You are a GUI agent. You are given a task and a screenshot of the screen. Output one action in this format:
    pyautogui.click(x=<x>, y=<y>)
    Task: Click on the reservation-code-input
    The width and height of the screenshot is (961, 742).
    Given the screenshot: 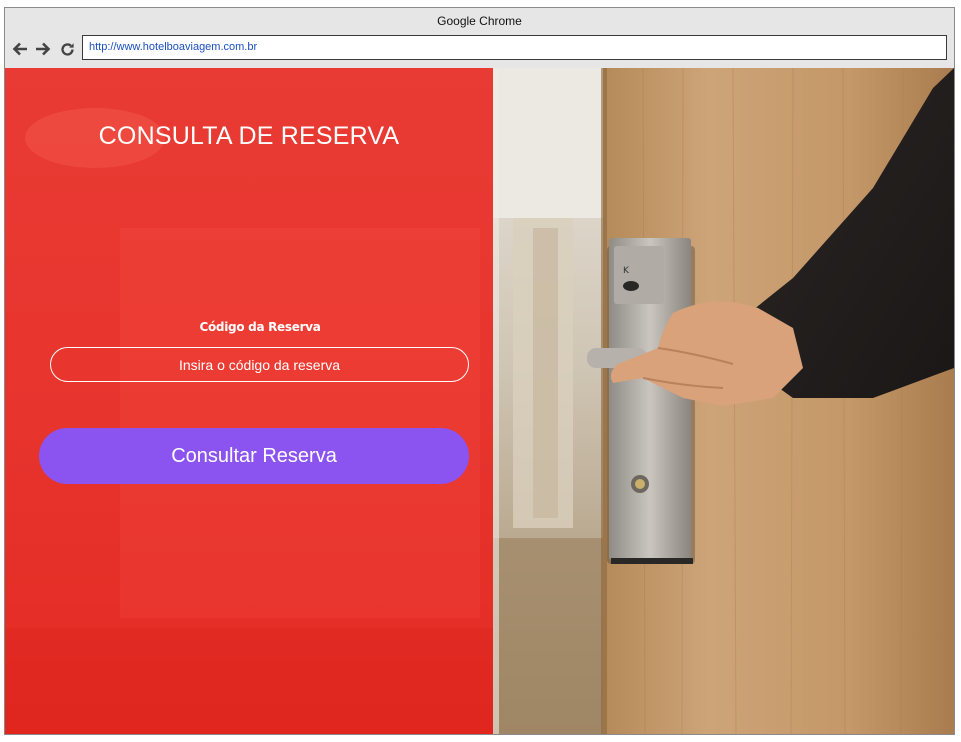 What is the action you would take?
    pyautogui.click(x=259, y=364)
    